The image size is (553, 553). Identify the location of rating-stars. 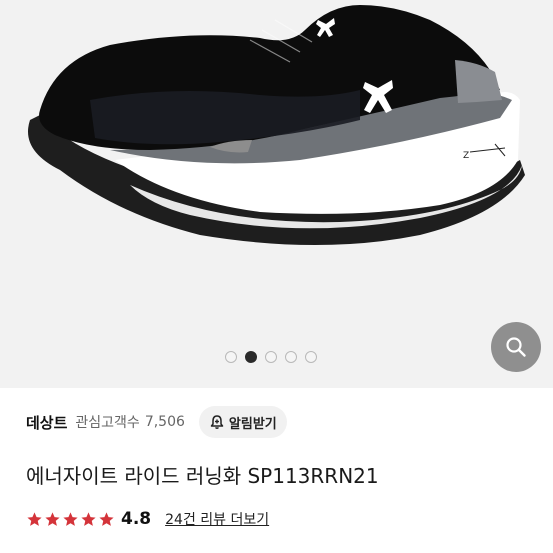
(70, 519).